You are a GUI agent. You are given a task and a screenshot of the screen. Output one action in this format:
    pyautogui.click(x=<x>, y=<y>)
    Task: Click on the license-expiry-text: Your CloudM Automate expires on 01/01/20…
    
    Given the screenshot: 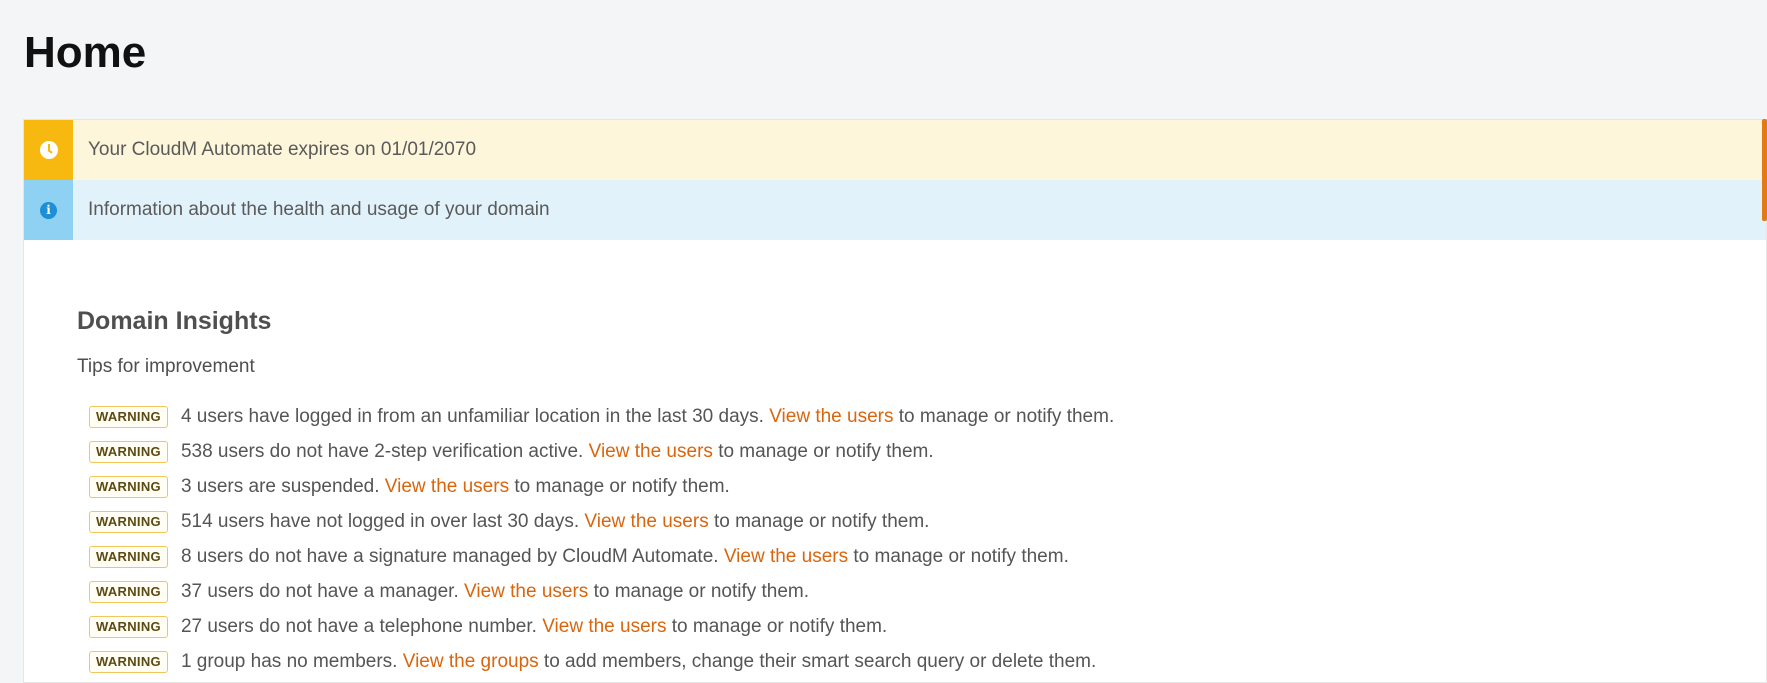 What is the action you would take?
    pyautogui.click(x=282, y=149)
    